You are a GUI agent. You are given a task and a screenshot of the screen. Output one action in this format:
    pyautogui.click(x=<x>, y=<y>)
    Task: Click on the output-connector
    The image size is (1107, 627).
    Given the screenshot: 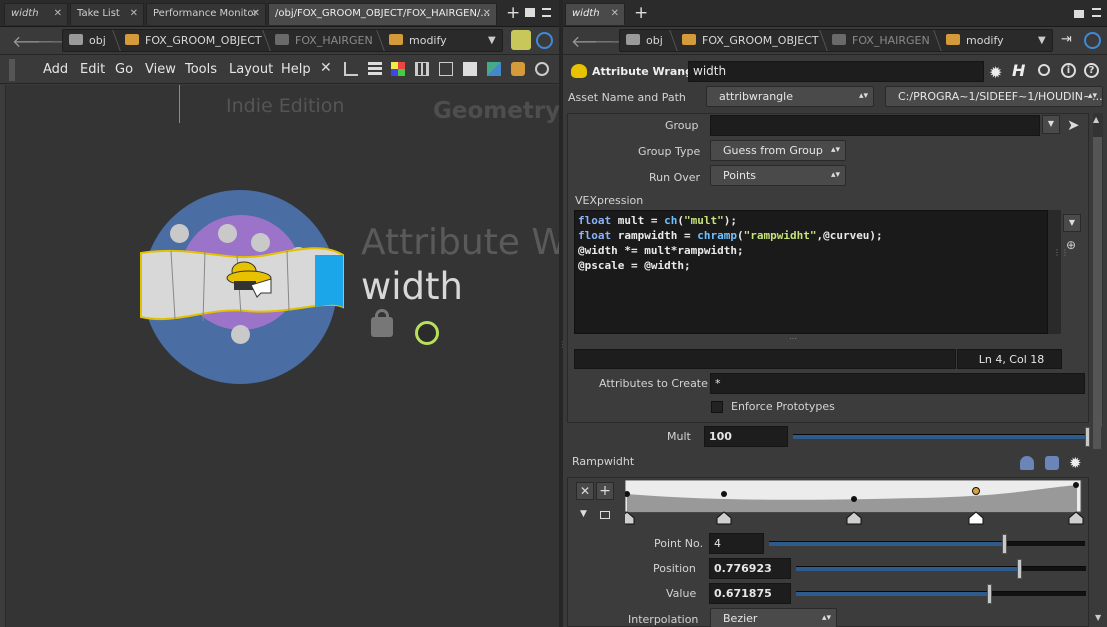 What is the action you would take?
    pyautogui.click(x=240, y=334)
    